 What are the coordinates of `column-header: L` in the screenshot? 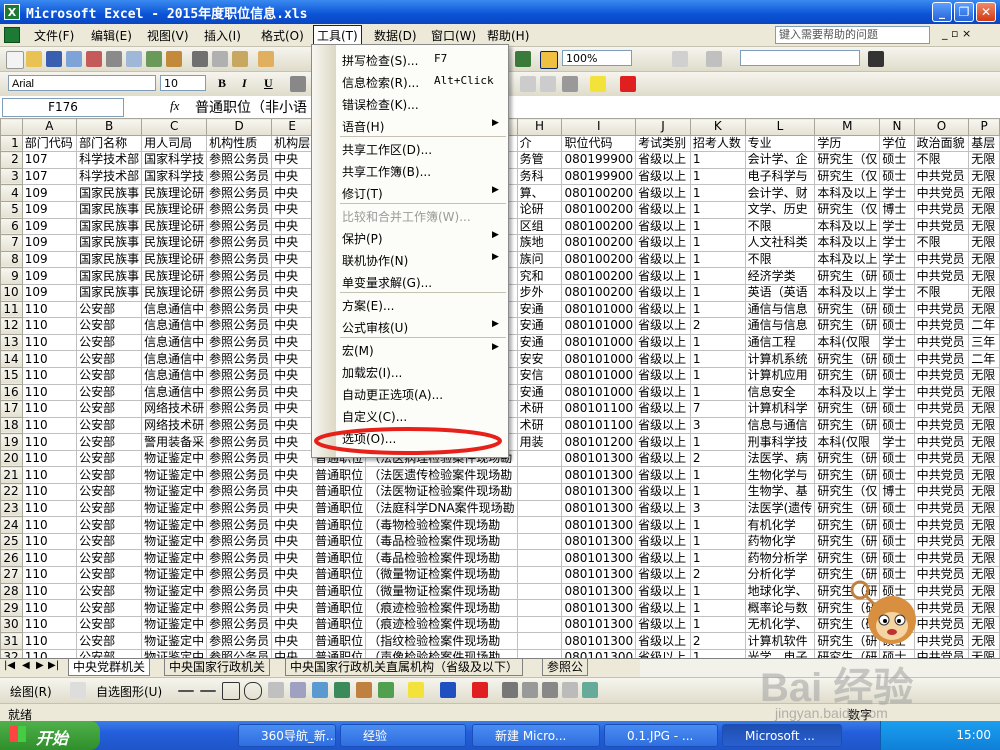 It's located at (780, 127).